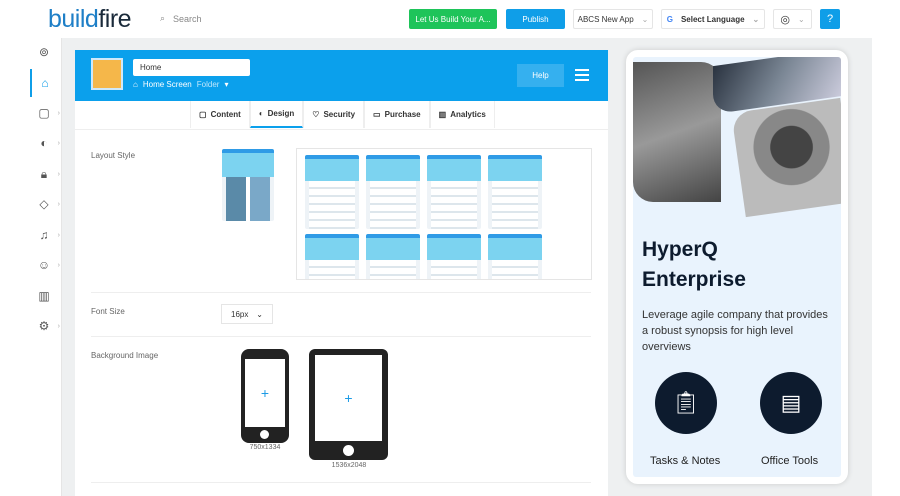 The height and width of the screenshot is (496, 900). I want to click on clipboard-icon: 📋︎, so click(686, 403).